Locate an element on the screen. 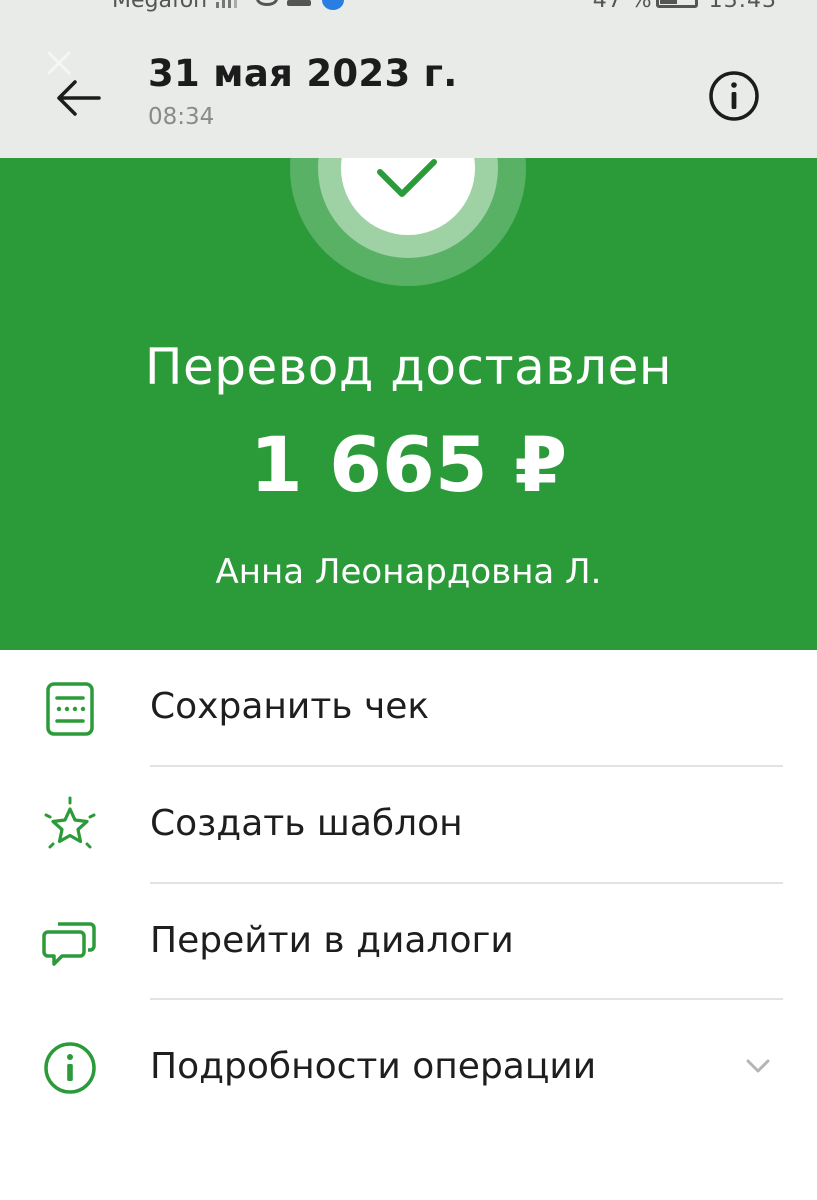 This screenshot has height=1200, width=817. app-notification-icon is located at coordinates (333, 5).